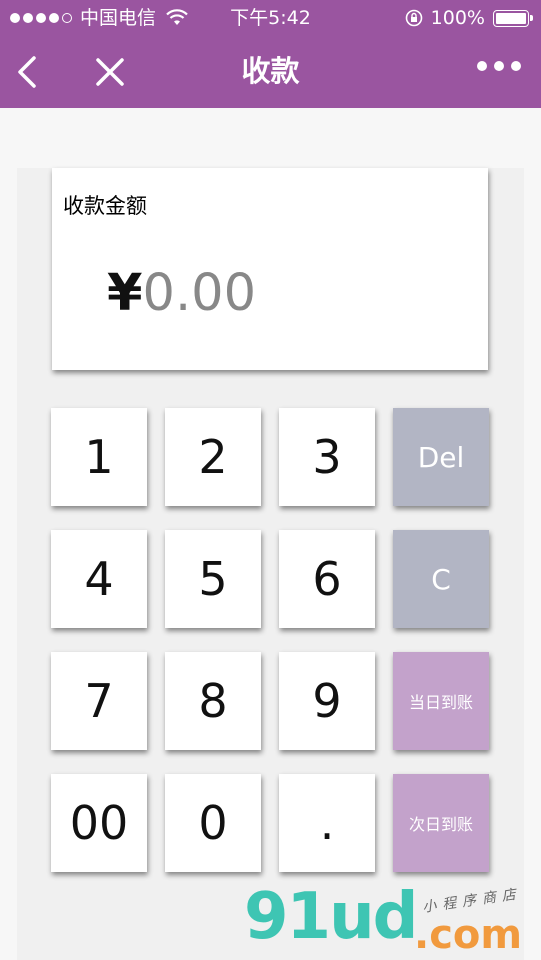  What do you see at coordinates (213, 701) in the screenshot?
I see `key-8: 8` at bounding box center [213, 701].